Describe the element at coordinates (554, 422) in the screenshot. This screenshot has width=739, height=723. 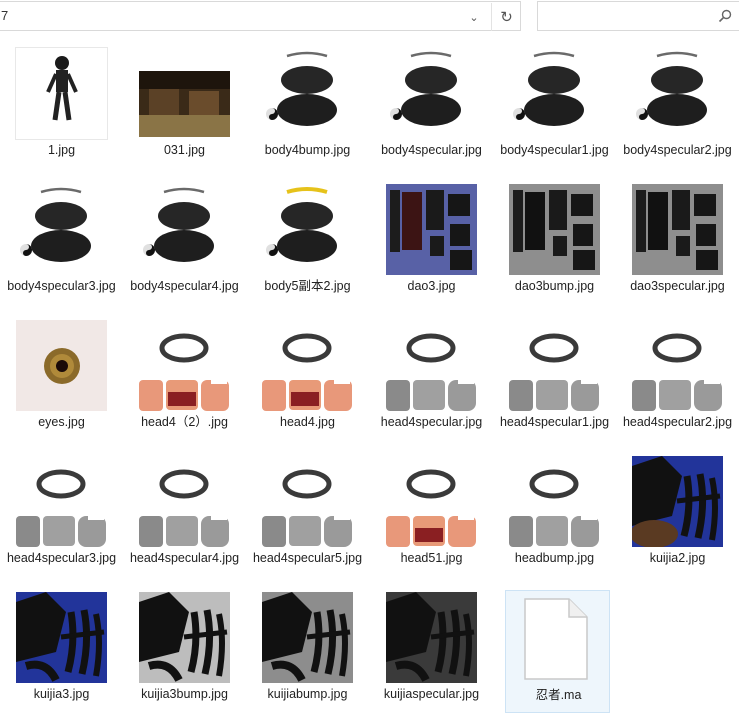
I see `file-name: head4specular1.jpg` at that location.